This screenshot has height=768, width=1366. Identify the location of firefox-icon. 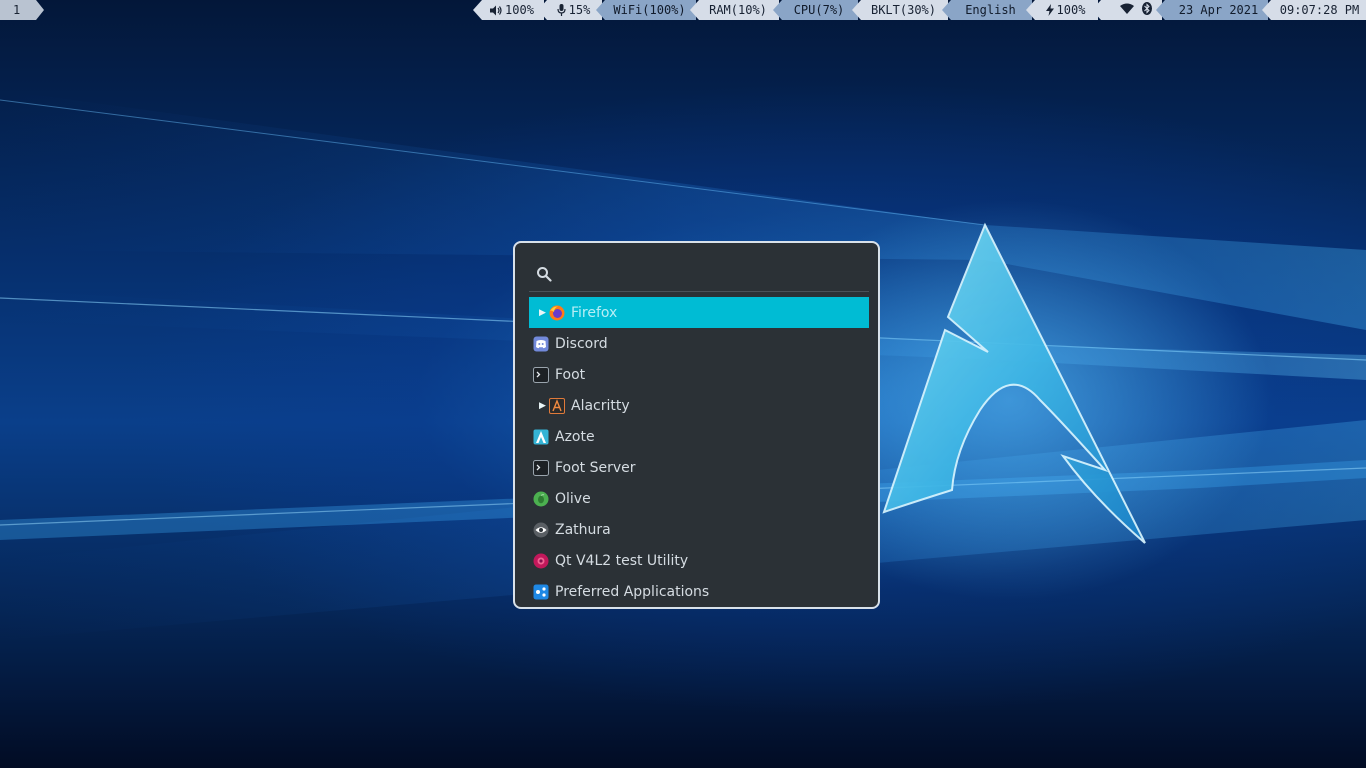
(557, 313).